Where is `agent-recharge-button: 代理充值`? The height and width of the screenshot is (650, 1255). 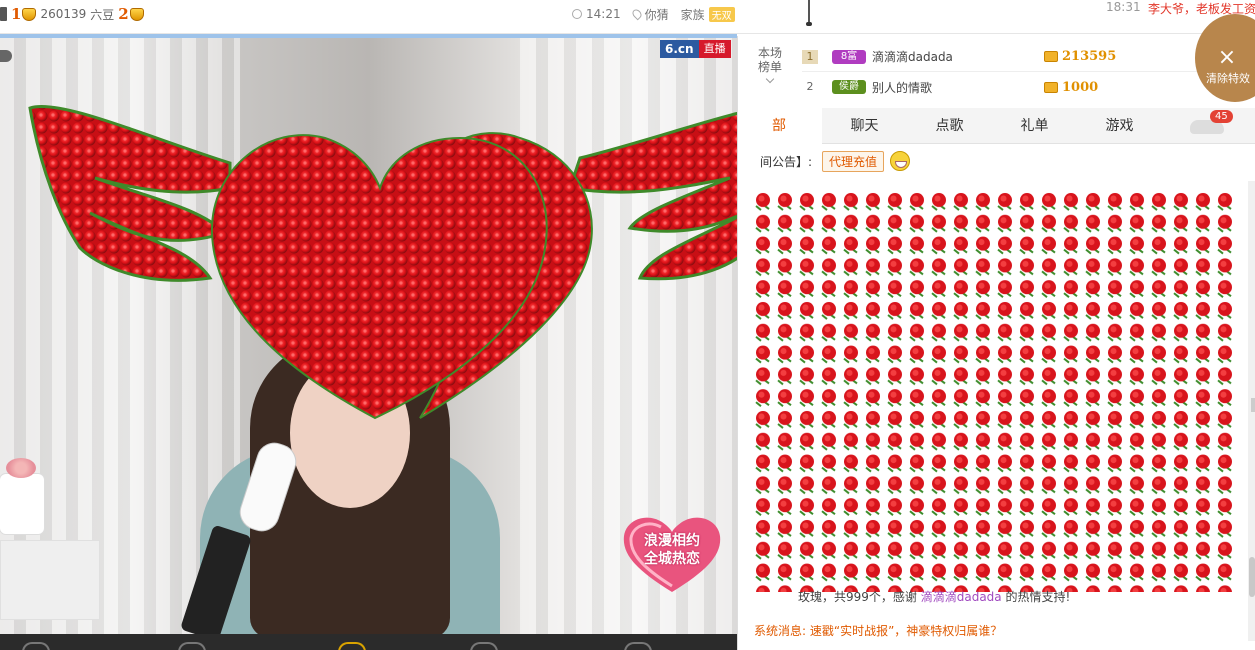
agent-recharge-button: 代理充值 is located at coordinates (853, 161).